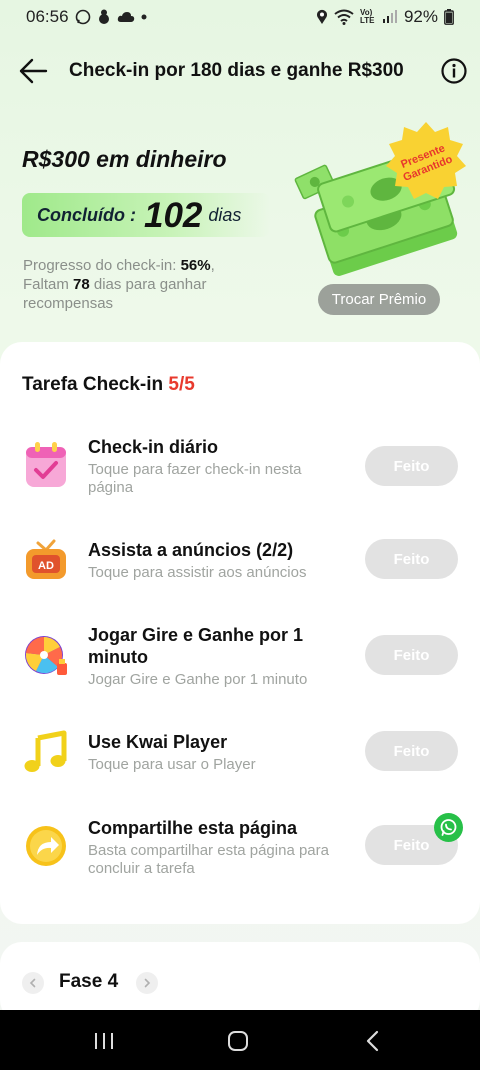  Describe the element at coordinates (191, 550) in the screenshot. I see `task-title: Assista a anúncios (2/2)` at that location.